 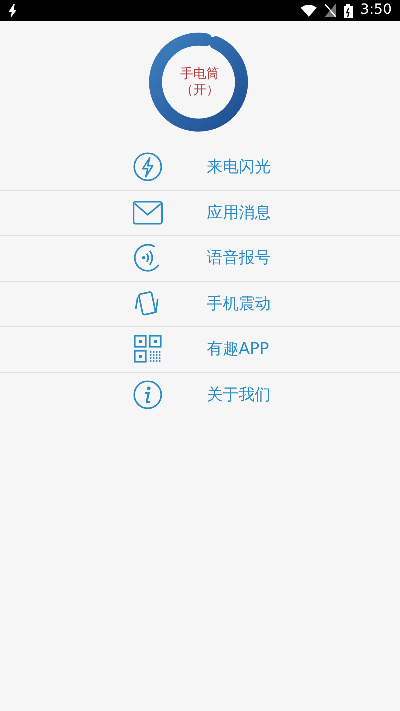 What do you see at coordinates (200, 395) in the screenshot?
I see `menu-item: 关于我们` at bounding box center [200, 395].